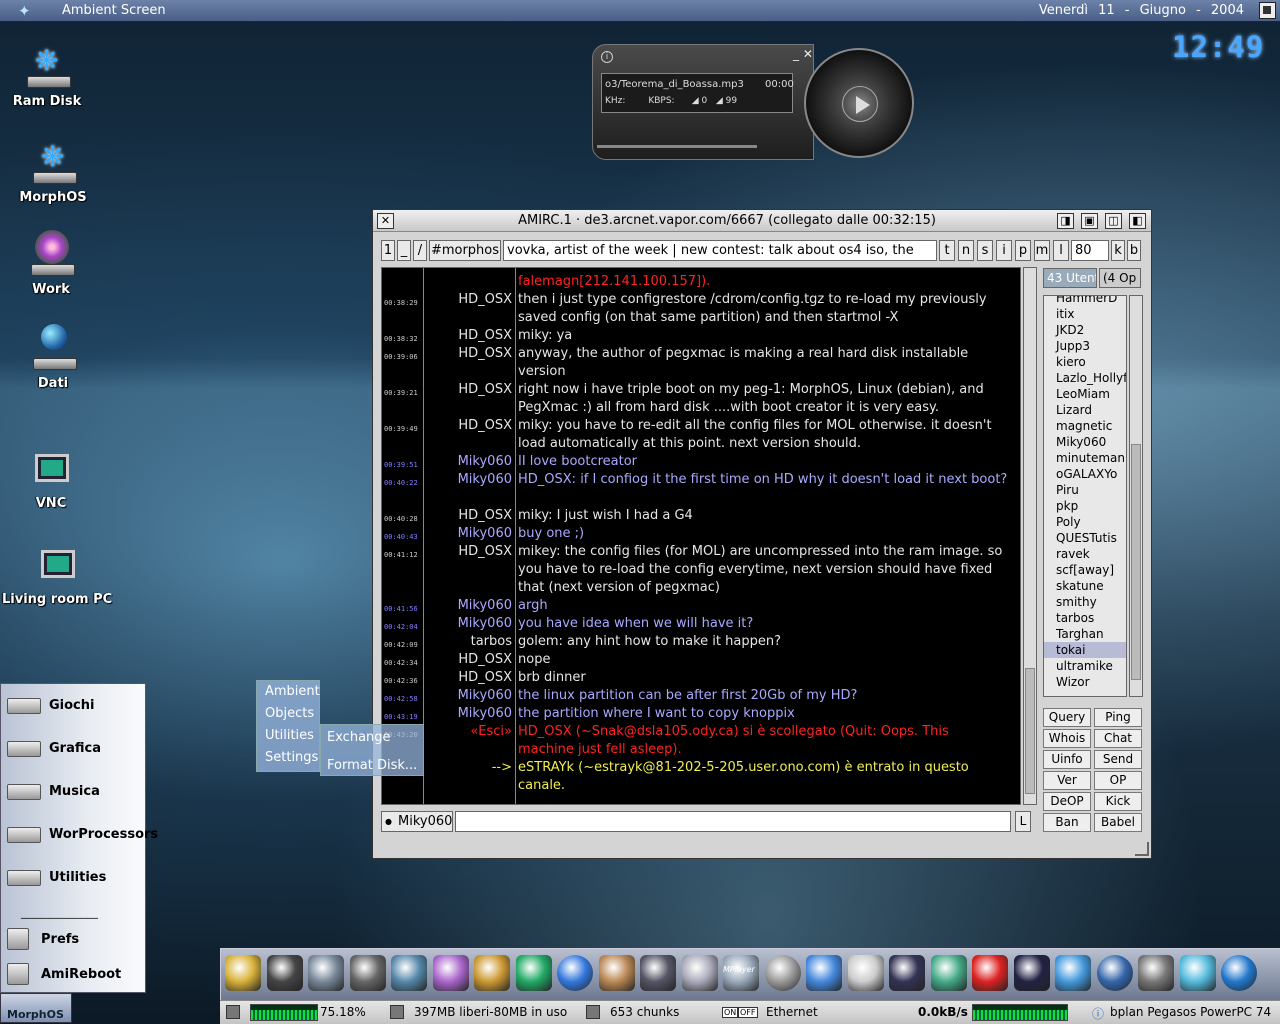 Image resolution: width=1280 pixels, height=1024 pixels. What do you see at coordinates (1085, 602) in the screenshot?
I see `user-list-item: smithy` at bounding box center [1085, 602].